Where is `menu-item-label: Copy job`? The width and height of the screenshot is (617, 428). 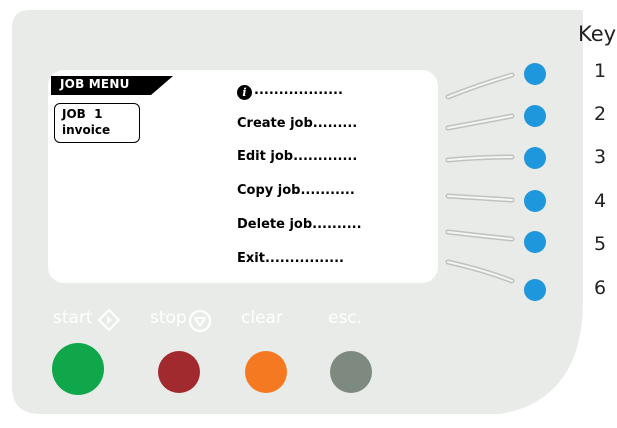 menu-item-label: Copy job is located at coordinates (269, 190).